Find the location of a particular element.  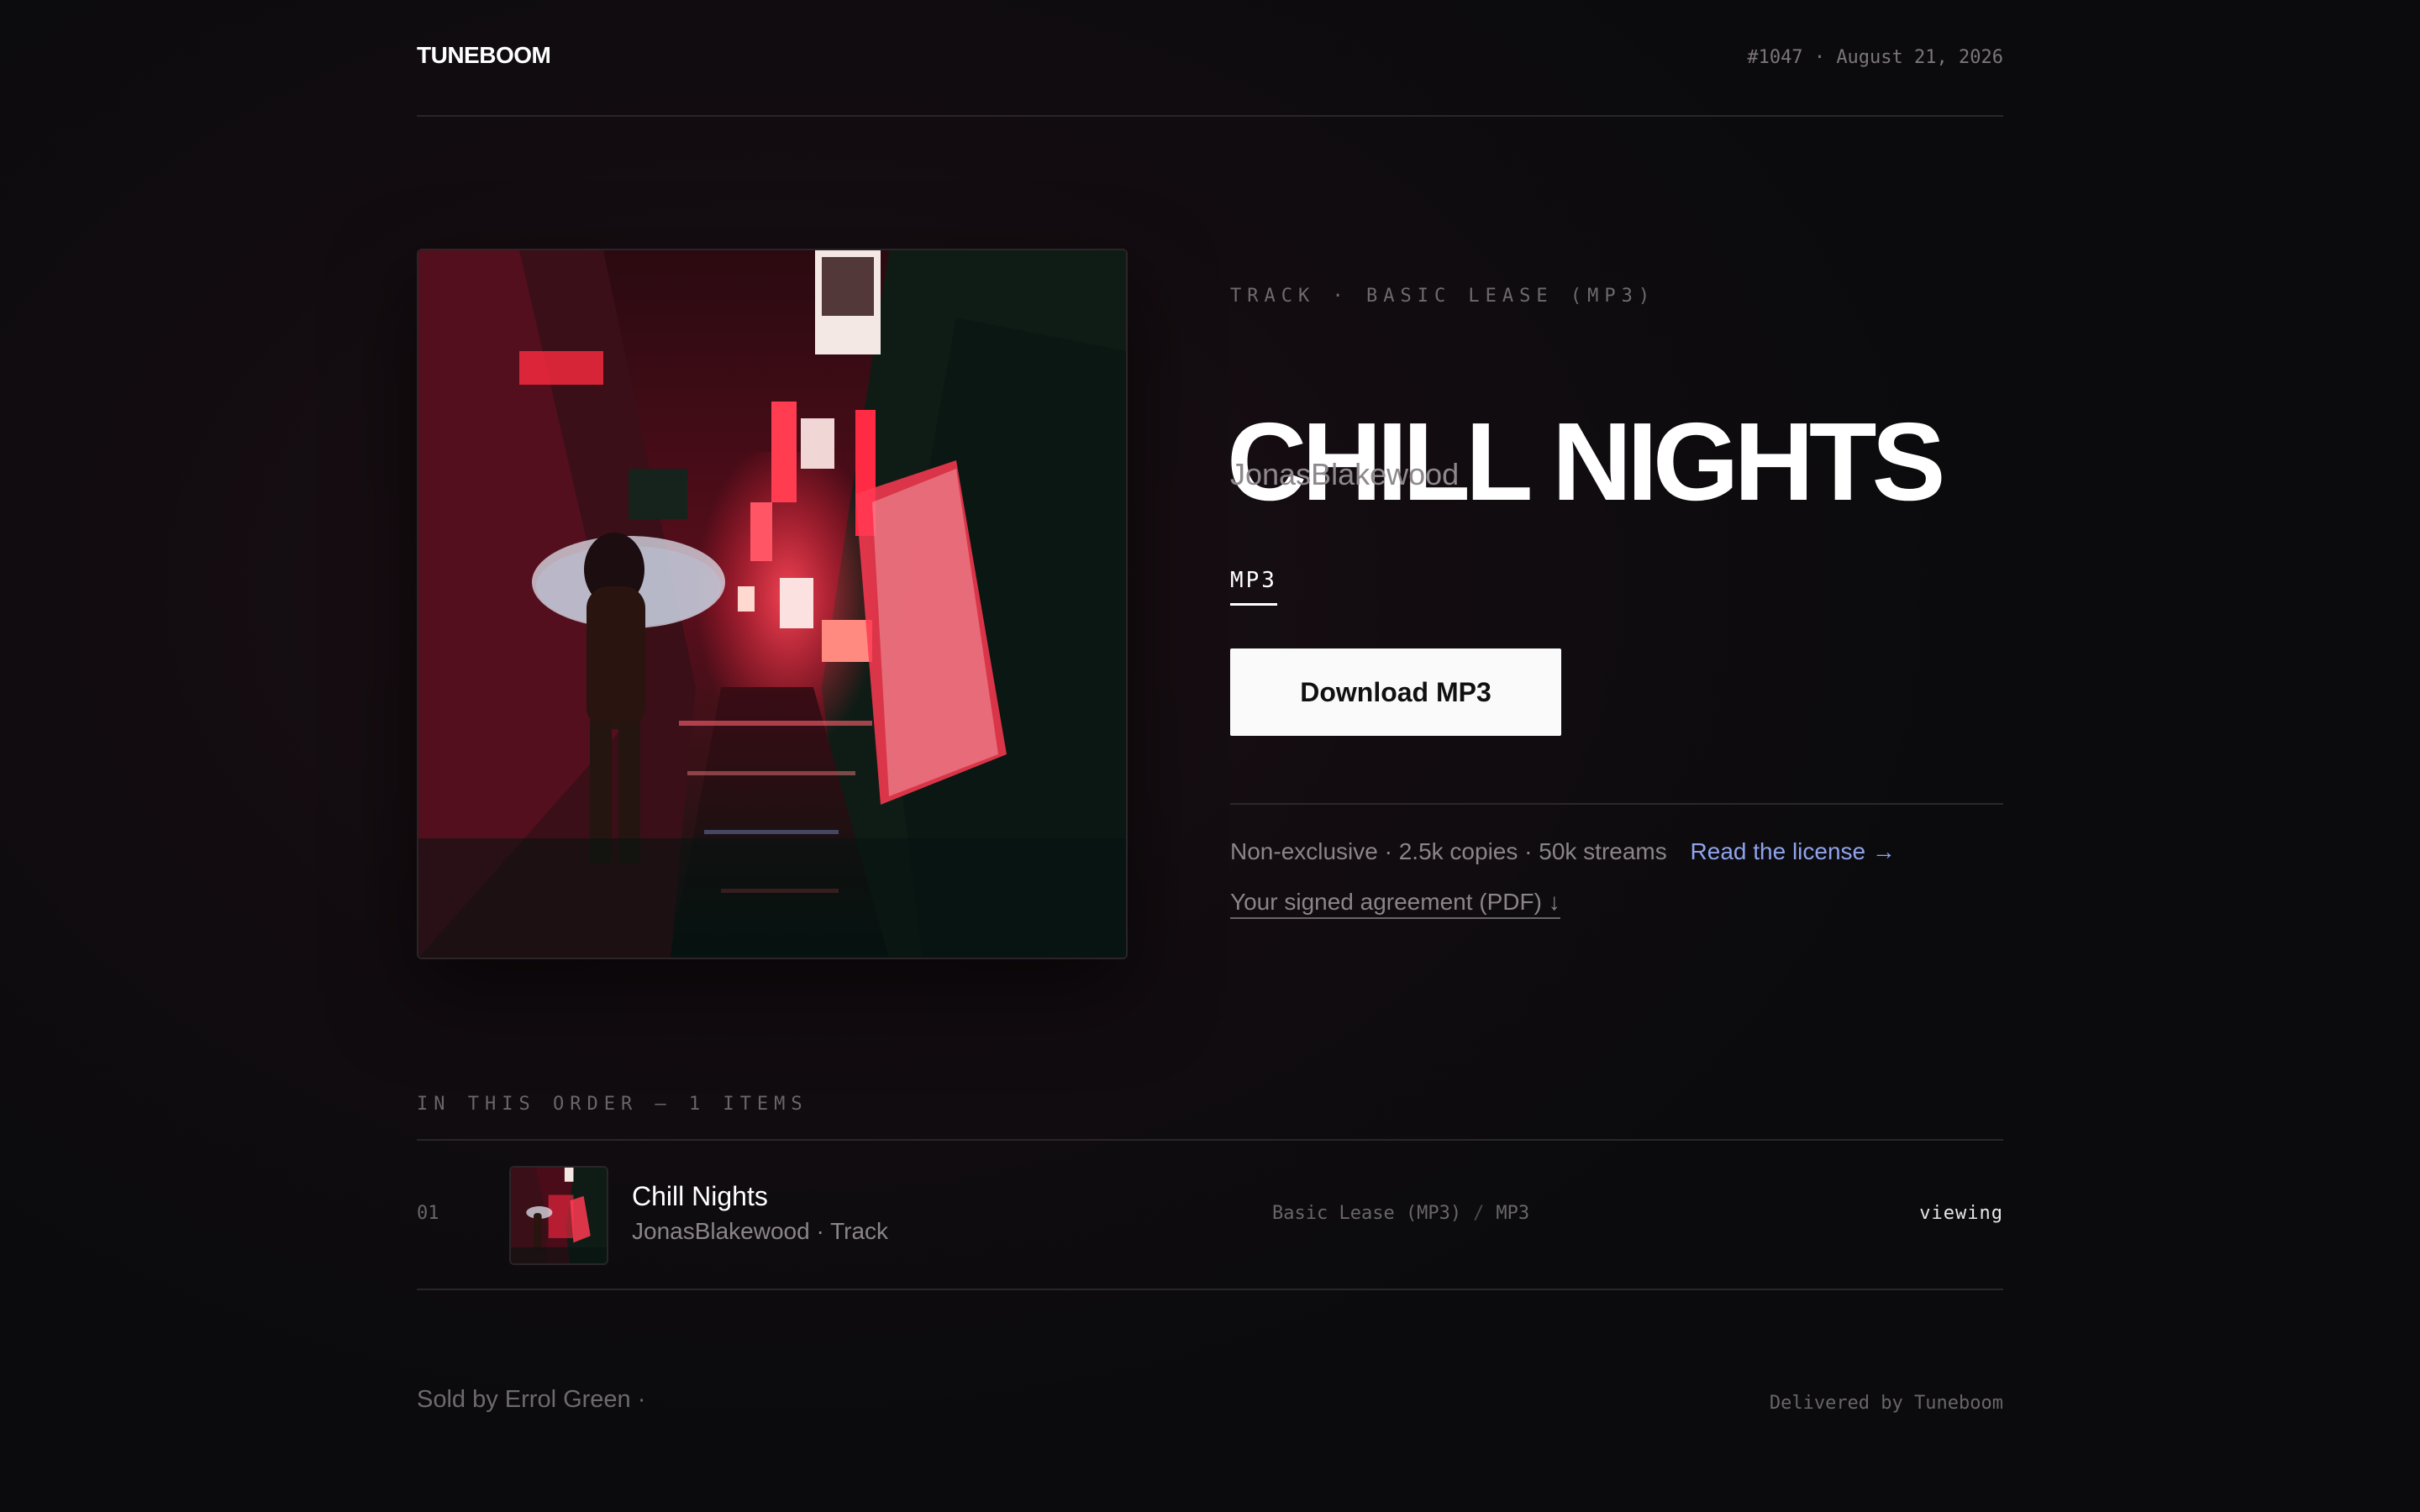

item-status: viewing is located at coordinates (1961, 1213).